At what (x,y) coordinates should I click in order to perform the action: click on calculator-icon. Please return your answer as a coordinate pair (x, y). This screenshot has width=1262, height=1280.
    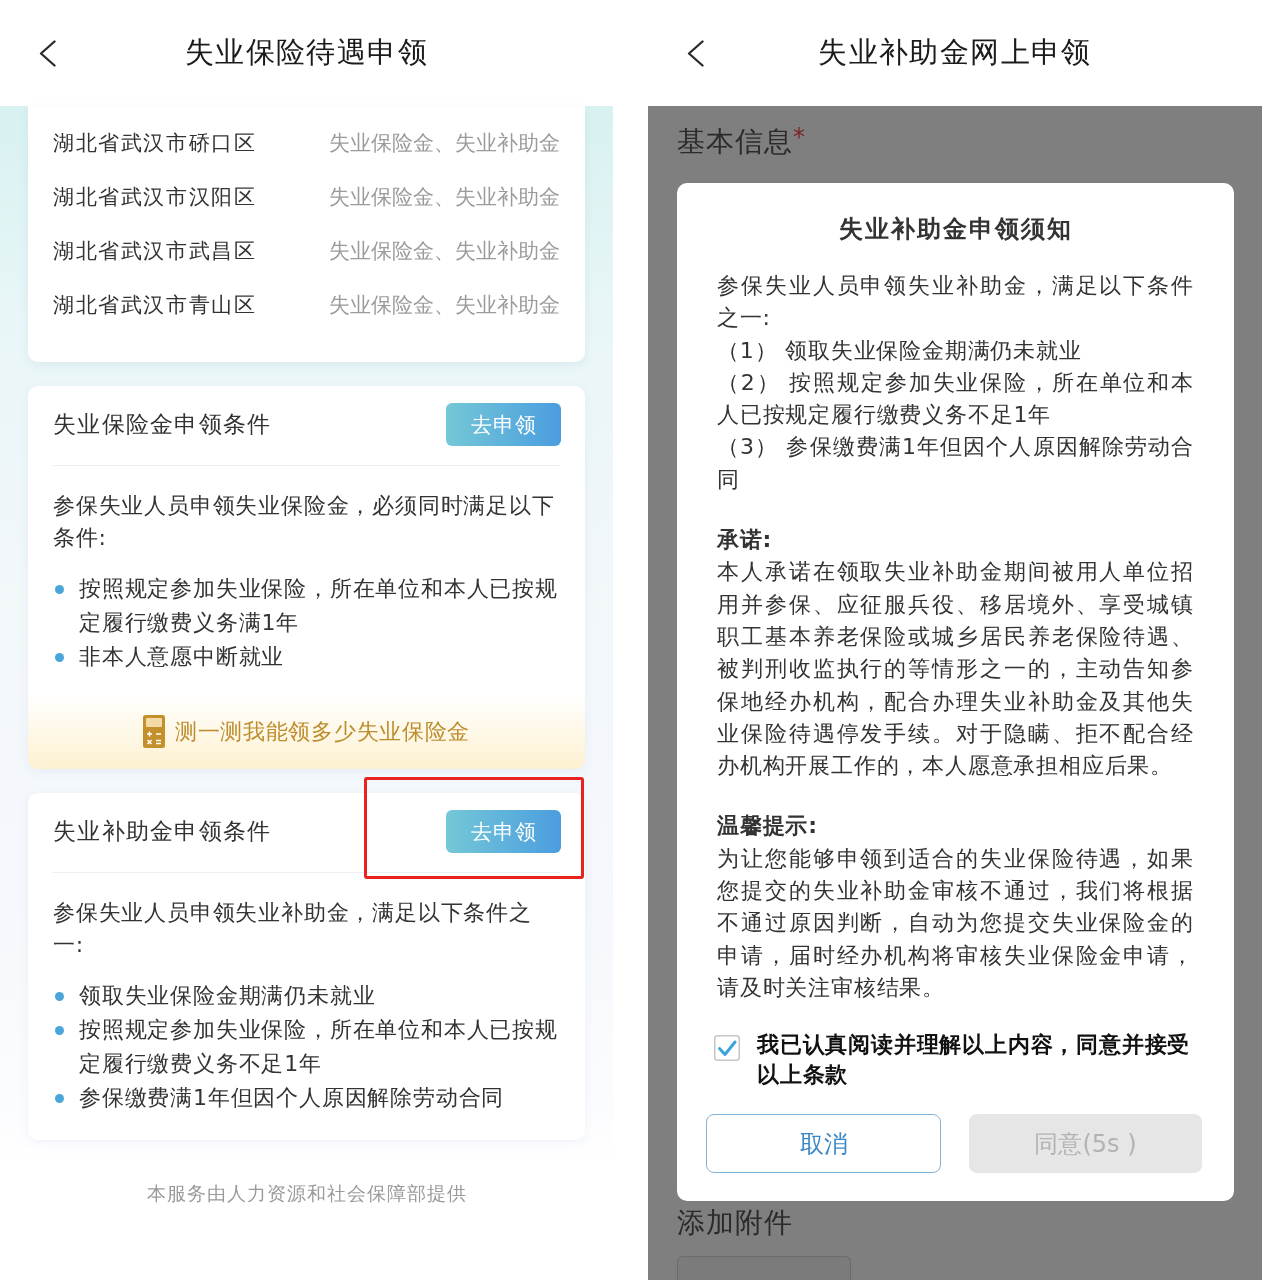
    Looking at the image, I should click on (153, 731).